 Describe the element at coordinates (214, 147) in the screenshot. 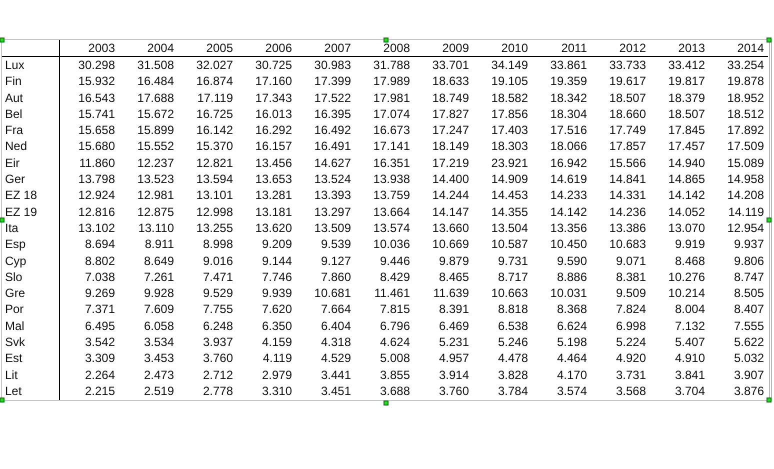

I see `table-cell-text: 15.370` at that location.